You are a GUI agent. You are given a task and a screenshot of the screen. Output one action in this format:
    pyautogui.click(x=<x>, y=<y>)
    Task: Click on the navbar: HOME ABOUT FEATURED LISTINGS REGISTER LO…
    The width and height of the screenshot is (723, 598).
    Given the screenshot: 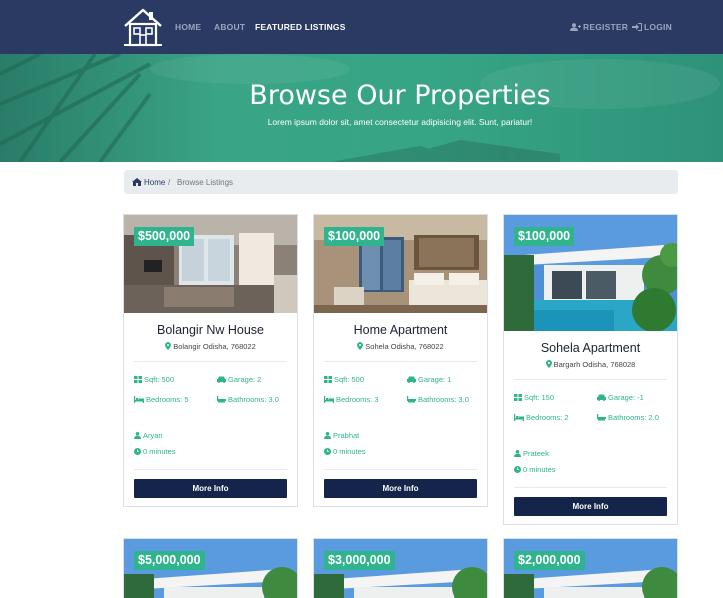 What is the action you would take?
    pyautogui.click(x=361, y=27)
    